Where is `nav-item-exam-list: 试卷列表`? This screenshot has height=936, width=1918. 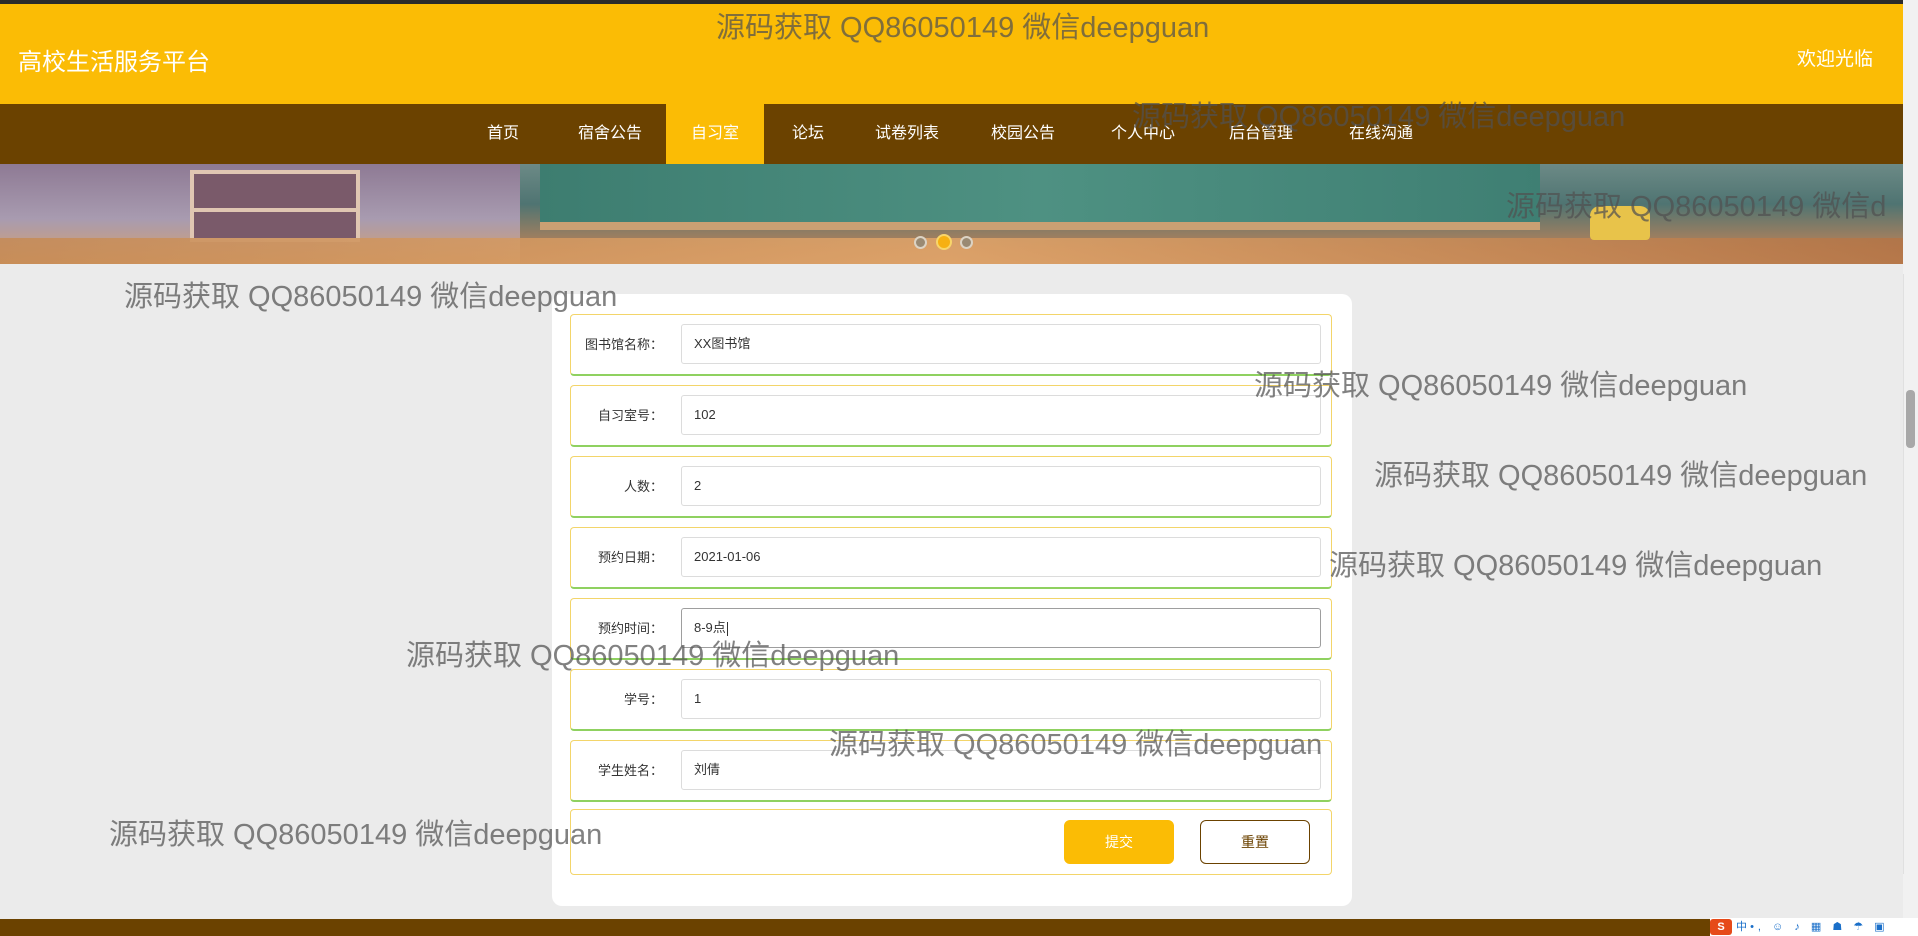 nav-item-exam-list: 试卷列表 is located at coordinates (907, 134).